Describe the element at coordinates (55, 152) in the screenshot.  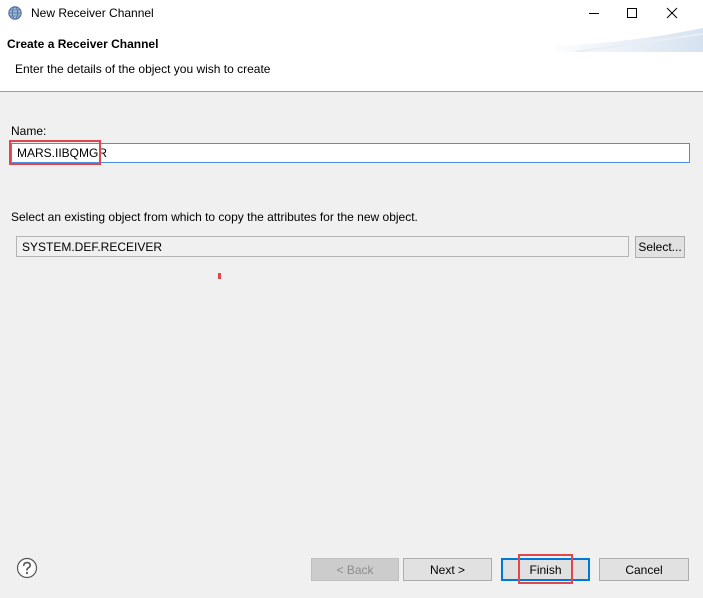
I see `name-highlight-box` at that location.